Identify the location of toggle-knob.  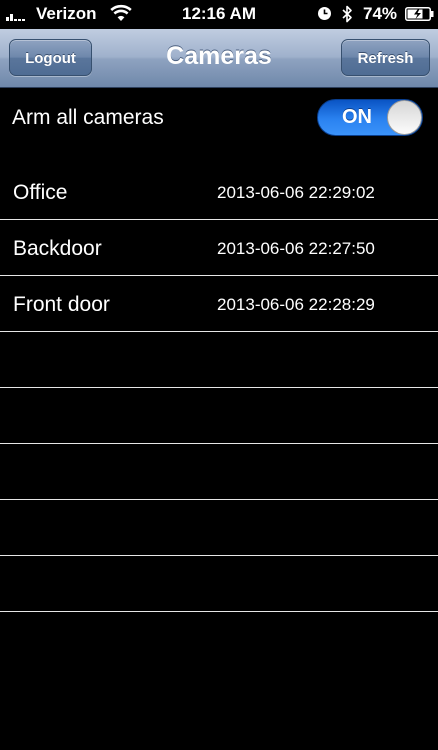
(404, 117).